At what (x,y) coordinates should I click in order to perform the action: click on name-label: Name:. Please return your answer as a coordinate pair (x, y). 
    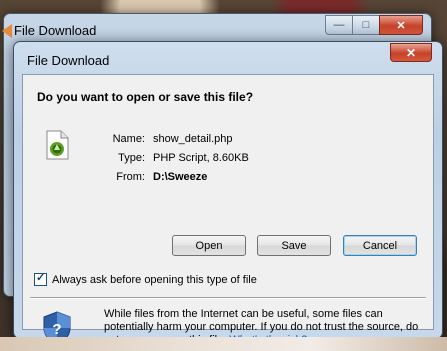
    Looking at the image, I should click on (128, 139).